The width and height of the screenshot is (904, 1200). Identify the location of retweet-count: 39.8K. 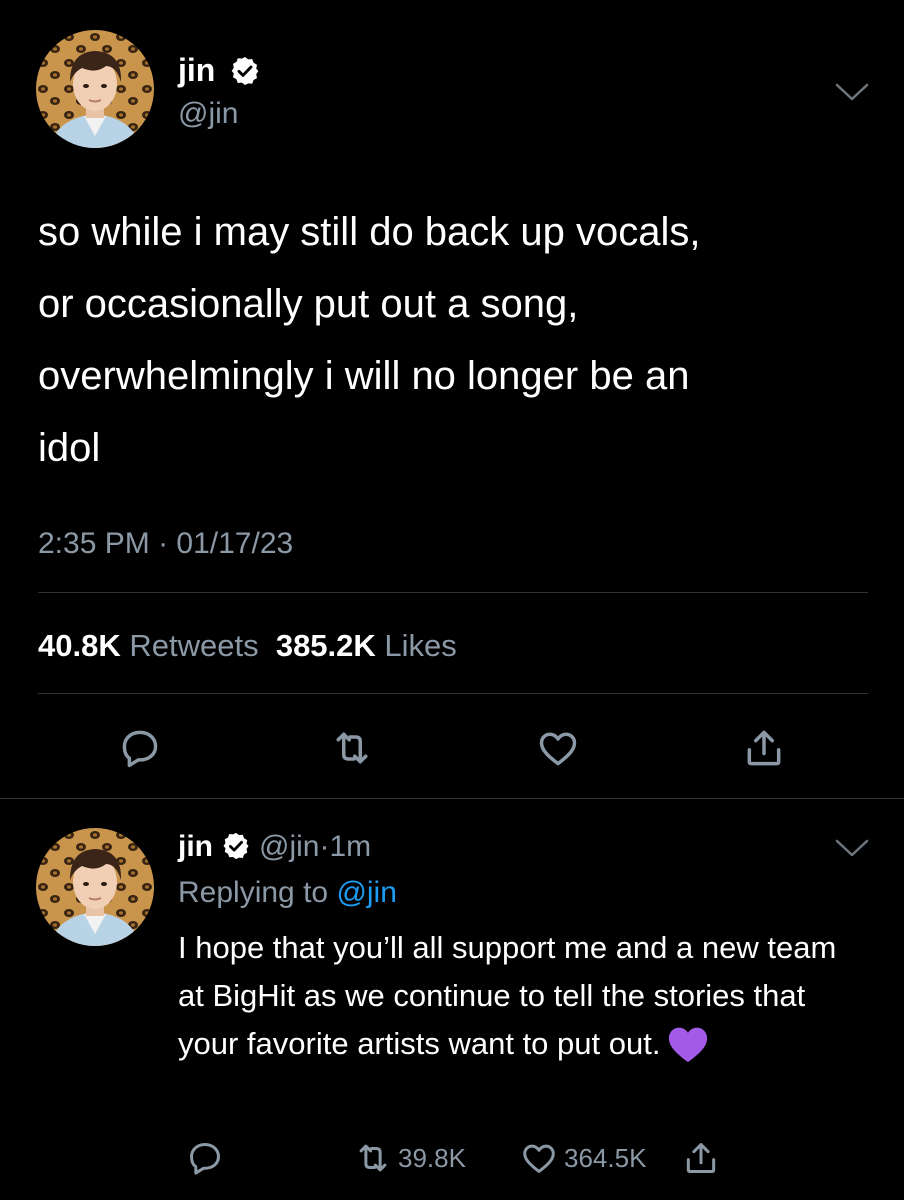
(432, 1157).